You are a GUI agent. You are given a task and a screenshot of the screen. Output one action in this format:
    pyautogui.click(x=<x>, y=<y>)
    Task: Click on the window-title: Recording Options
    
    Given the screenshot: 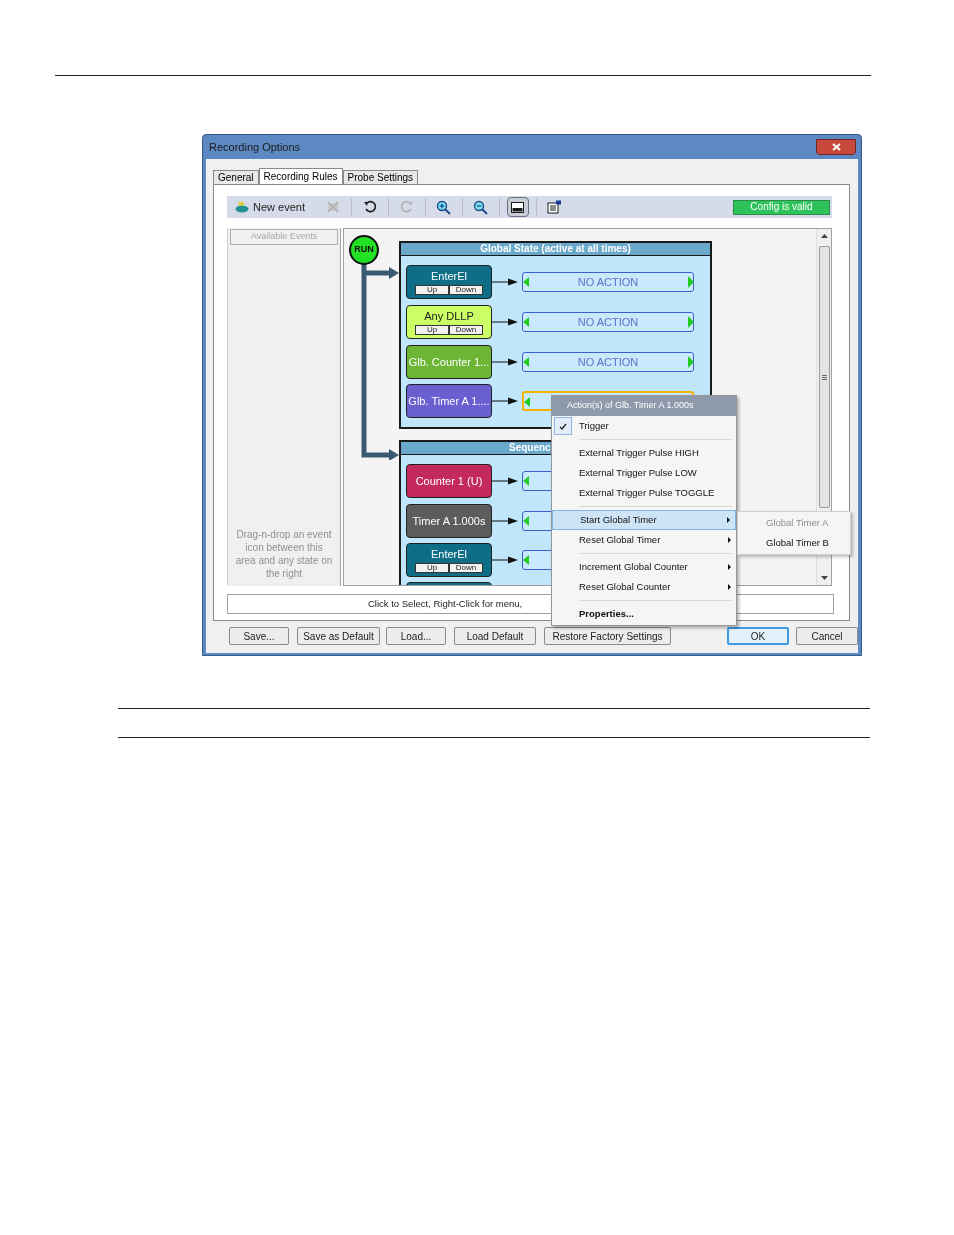 What is the action you would take?
    pyautogui.click(x=255, y=147)
    